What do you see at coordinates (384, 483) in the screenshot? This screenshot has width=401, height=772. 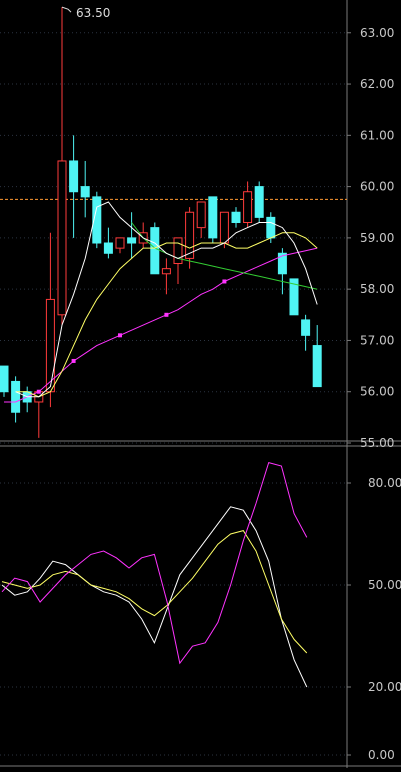 I see `indicator-tick-label: 80.00` at bounding box center [384, 483].